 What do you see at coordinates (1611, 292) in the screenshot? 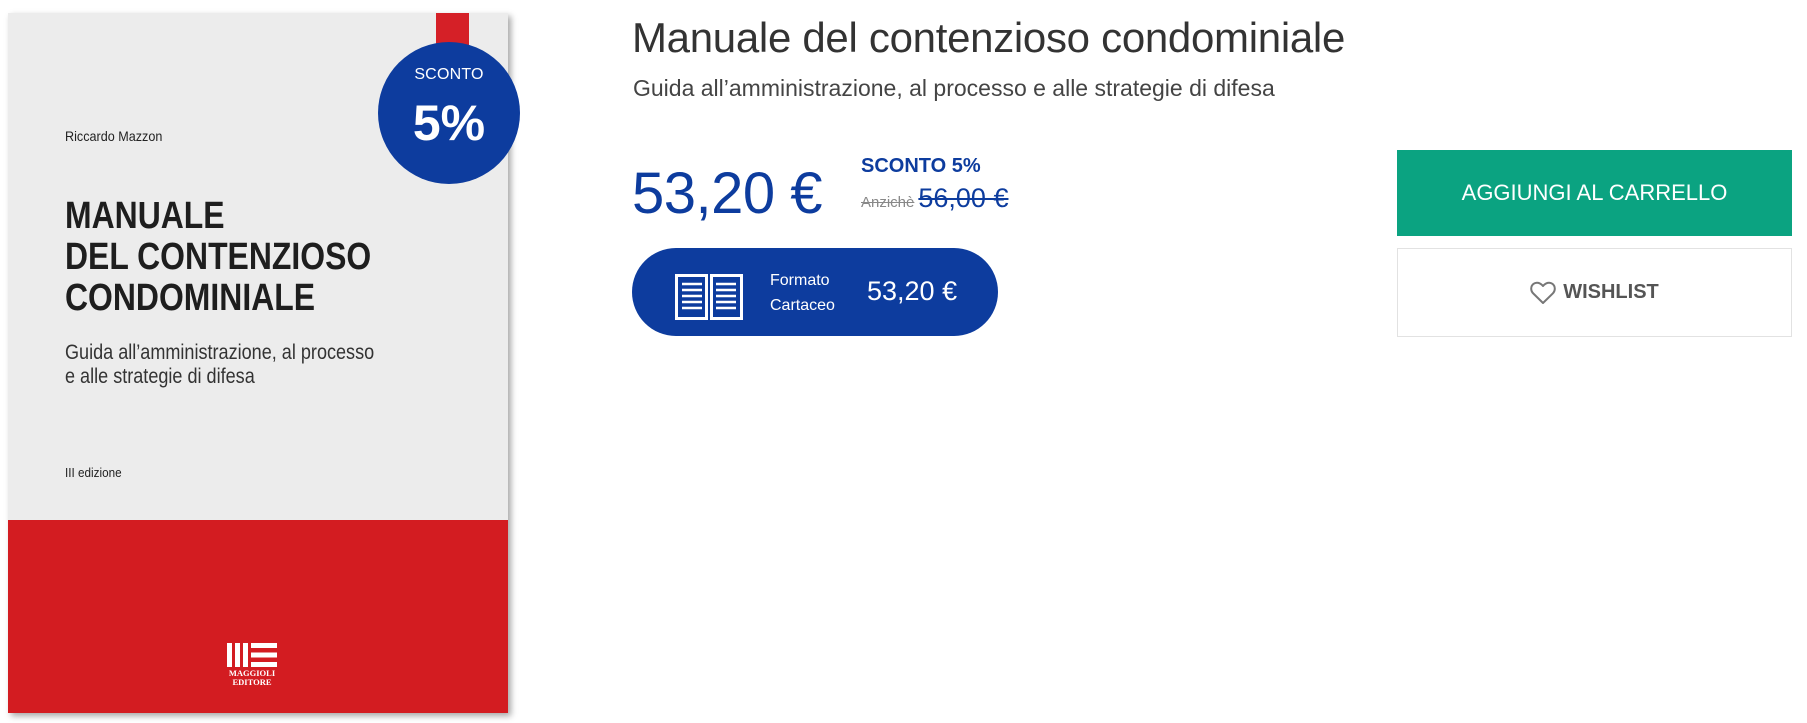
I see `wishlist-label: WISHLIST` at bounding box center [1611, 292].